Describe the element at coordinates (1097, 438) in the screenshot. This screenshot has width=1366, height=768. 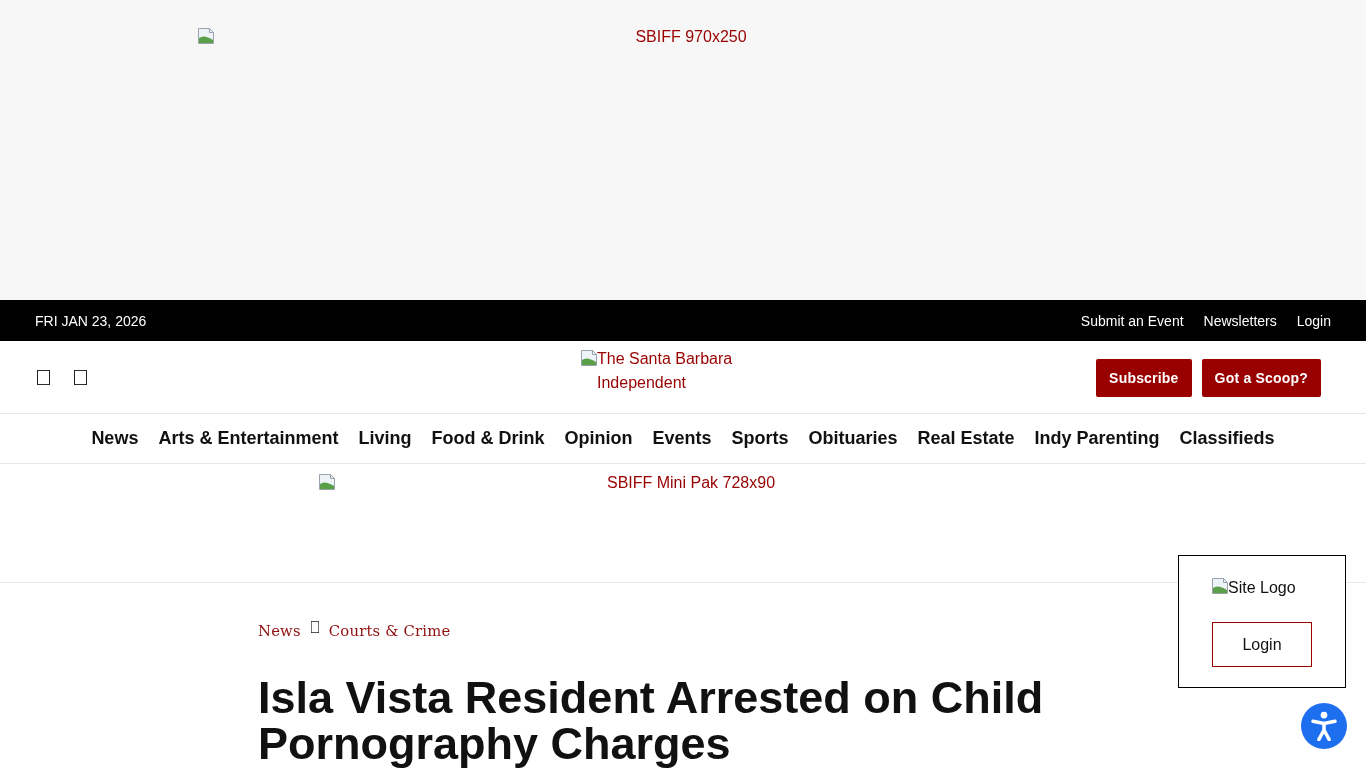
I see `nav-item: Indy Parenting` at that location.